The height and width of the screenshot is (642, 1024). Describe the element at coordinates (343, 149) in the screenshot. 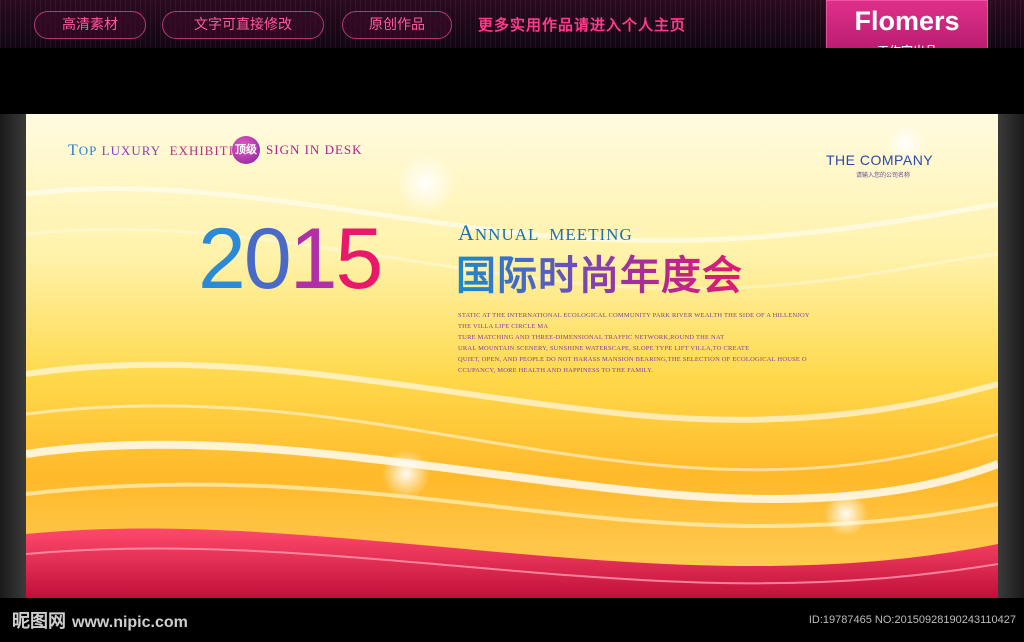

I see `tagline-desk: DESK` at that location.